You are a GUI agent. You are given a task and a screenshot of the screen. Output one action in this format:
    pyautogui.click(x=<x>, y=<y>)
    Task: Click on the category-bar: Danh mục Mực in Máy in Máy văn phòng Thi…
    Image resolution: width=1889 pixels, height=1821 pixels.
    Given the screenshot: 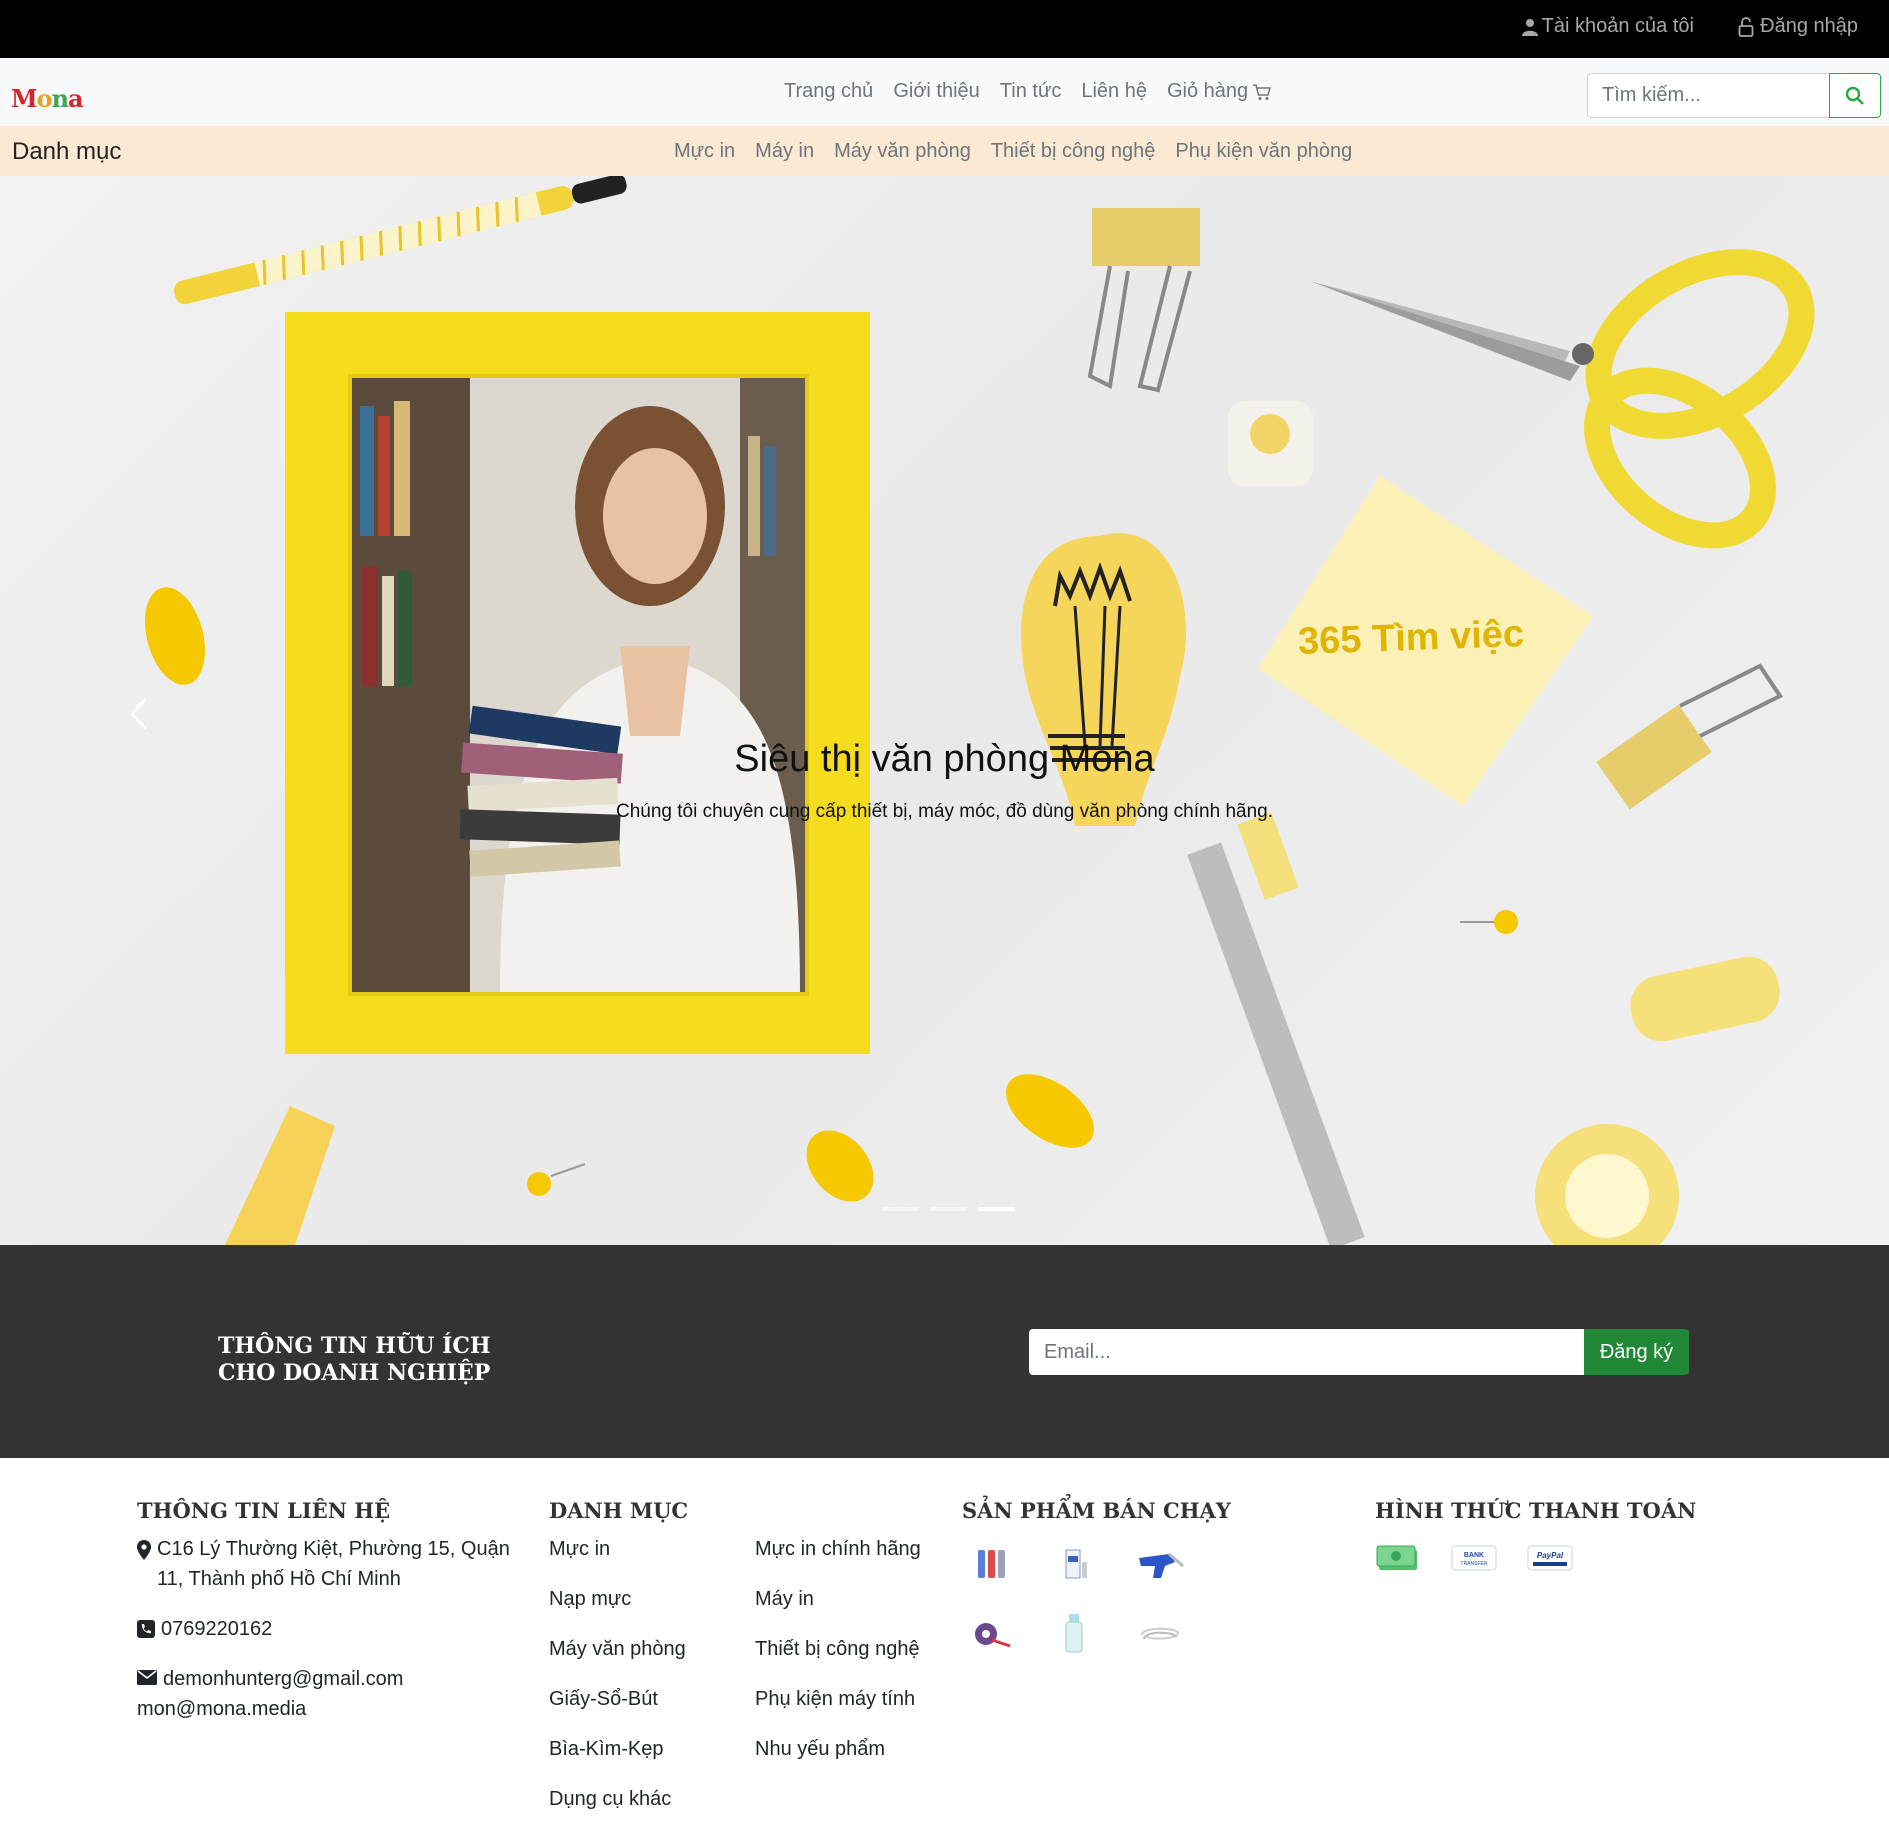 What is the action you would take?
    pyautogui.click(x=944, y=151)
    